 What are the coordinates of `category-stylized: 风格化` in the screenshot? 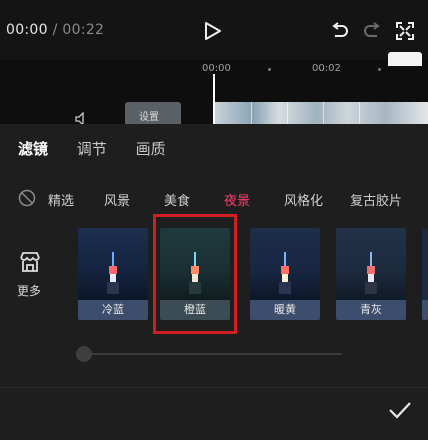 It's located at (303, 199).